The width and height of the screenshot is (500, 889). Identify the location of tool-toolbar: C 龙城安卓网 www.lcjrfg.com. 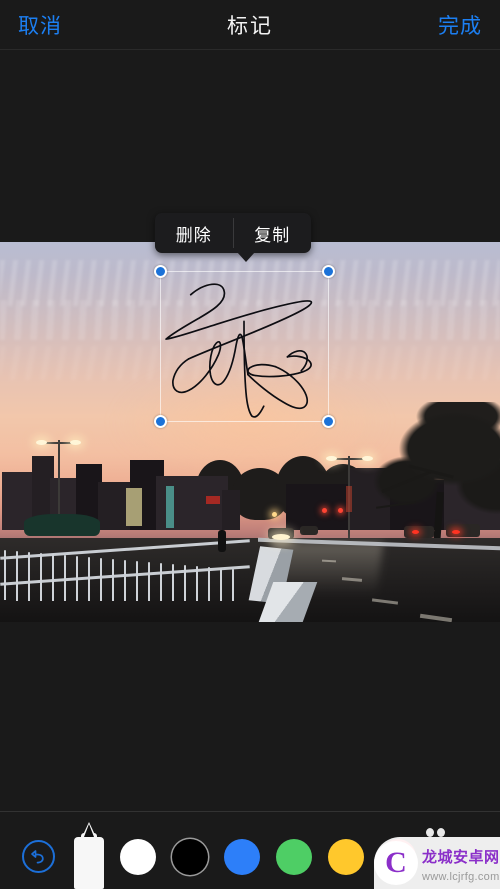
(250, 850).